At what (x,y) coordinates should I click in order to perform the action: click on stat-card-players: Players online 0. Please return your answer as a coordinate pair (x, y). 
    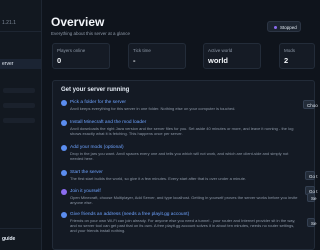
    Looking at the image, I should click on (81, 56).